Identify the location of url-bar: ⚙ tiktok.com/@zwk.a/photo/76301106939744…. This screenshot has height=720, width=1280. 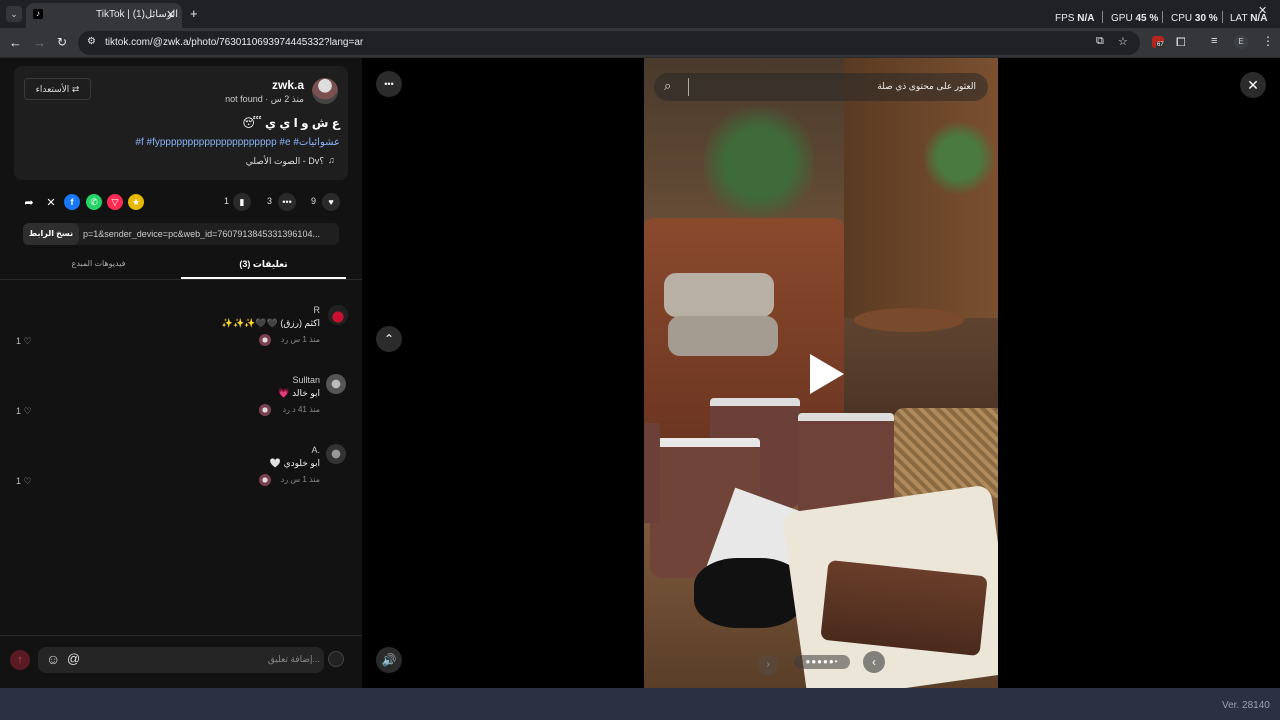
(609, 43).